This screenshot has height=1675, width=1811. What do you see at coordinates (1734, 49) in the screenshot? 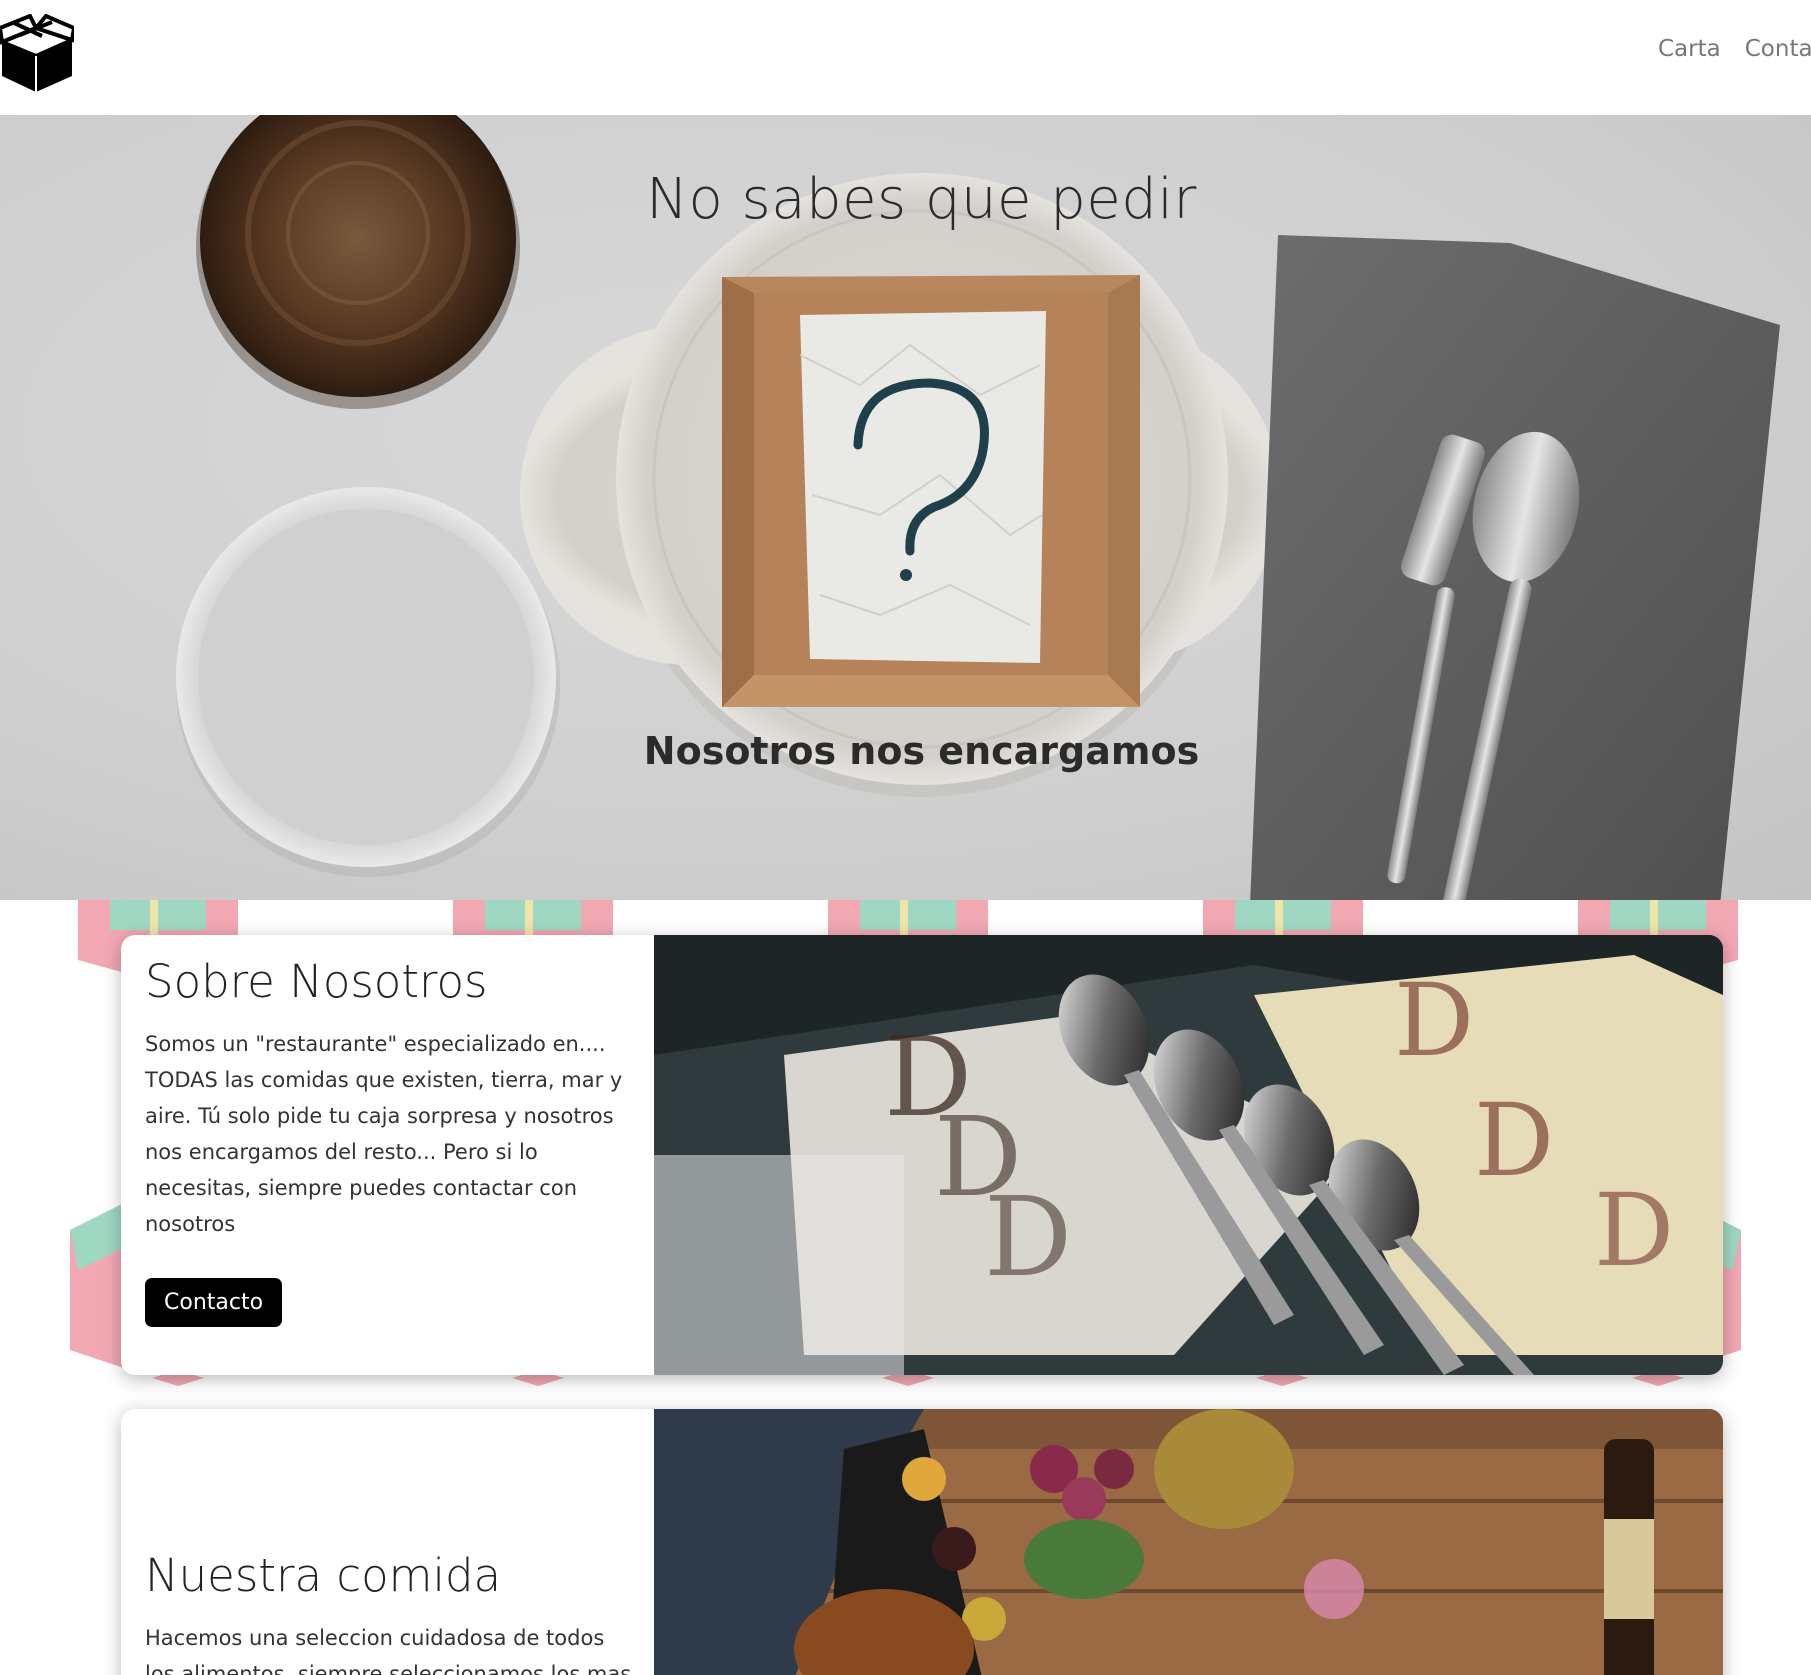
I see `nav-links: Carta Conta` at bounding box center [1734, 49].